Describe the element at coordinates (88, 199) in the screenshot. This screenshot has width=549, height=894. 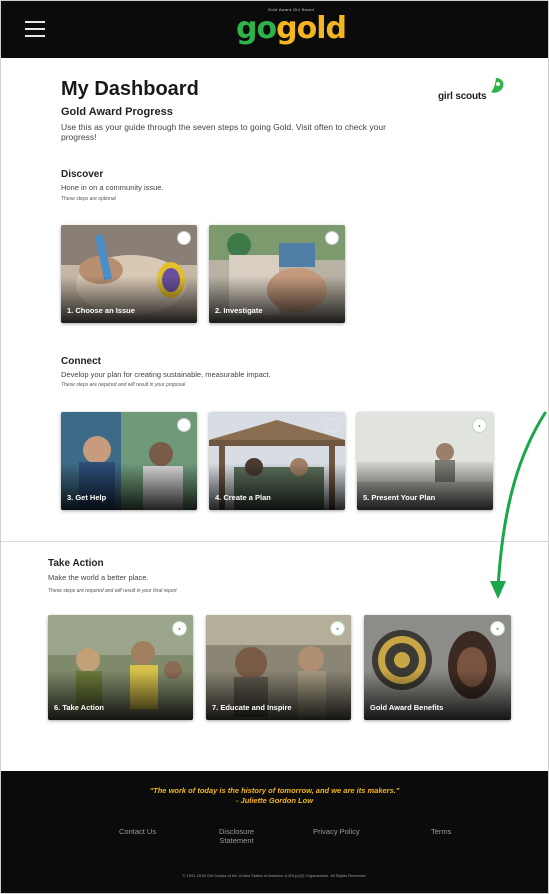
I see `discover-note: These steps are optional` at that location.